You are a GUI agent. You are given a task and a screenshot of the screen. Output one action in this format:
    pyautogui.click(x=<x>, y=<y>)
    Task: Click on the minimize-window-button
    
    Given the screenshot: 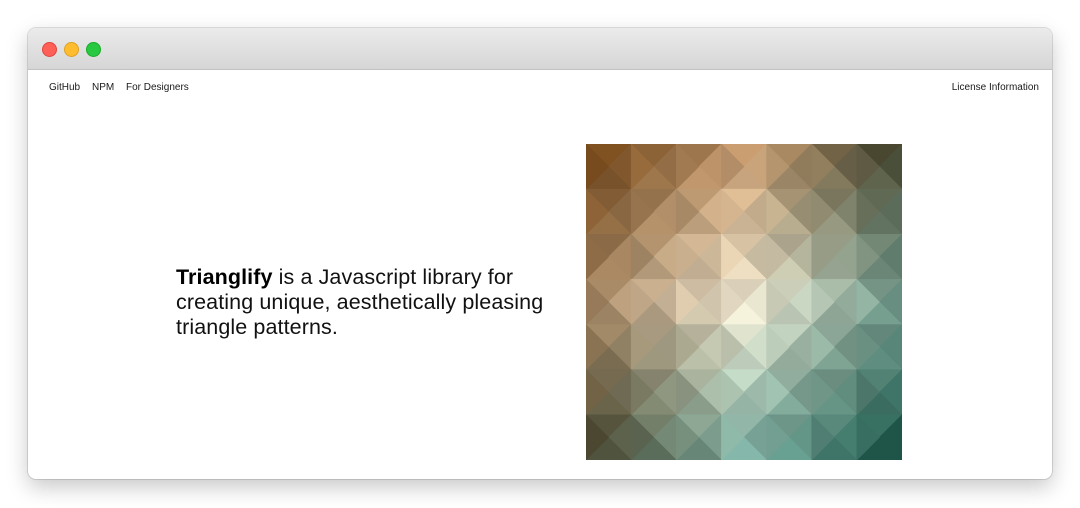 What is the action you would take?
    pyautogui.click(x=71, y=49)
    